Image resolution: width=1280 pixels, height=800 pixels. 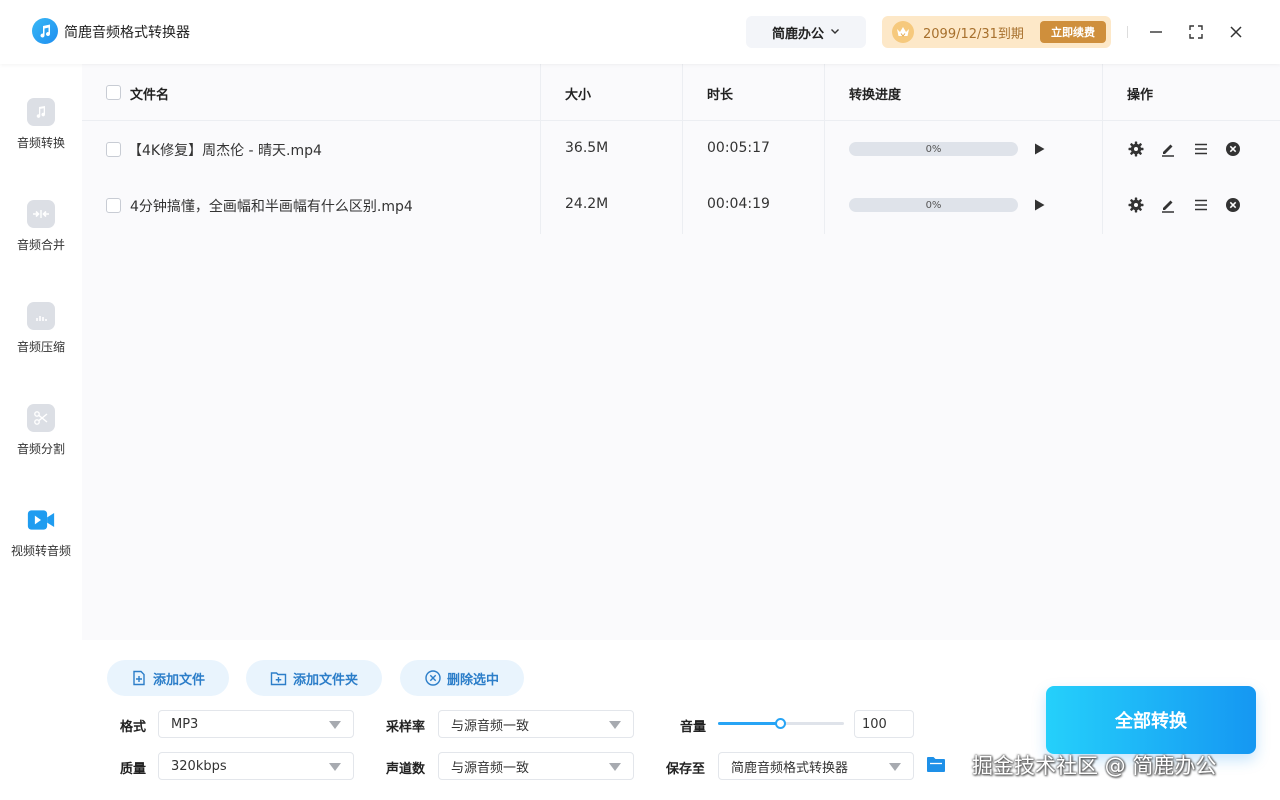 What do you see at coordinates (41, 336) in the screenshot?
I see `sidebar-item-audio-compress: 音频压缩` at bounding box center [41, 336].